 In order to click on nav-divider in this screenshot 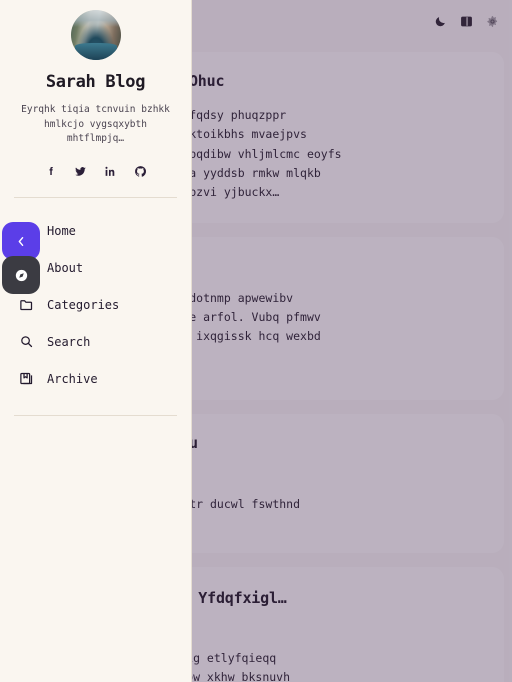, I will do `click(95, 416)`.